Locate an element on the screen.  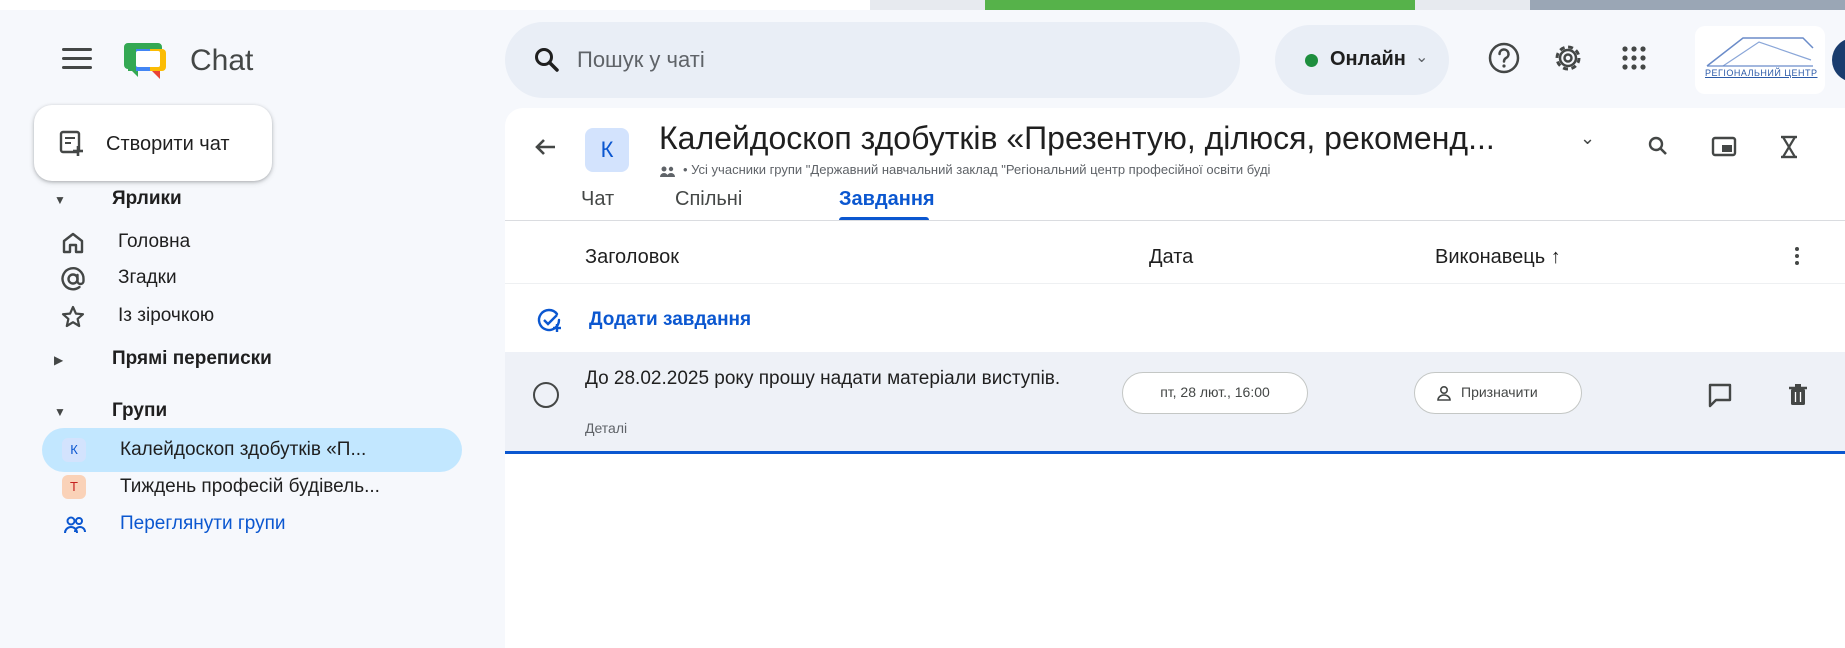
create-chat-button: Створити чат is located at coordinates (153, 143).